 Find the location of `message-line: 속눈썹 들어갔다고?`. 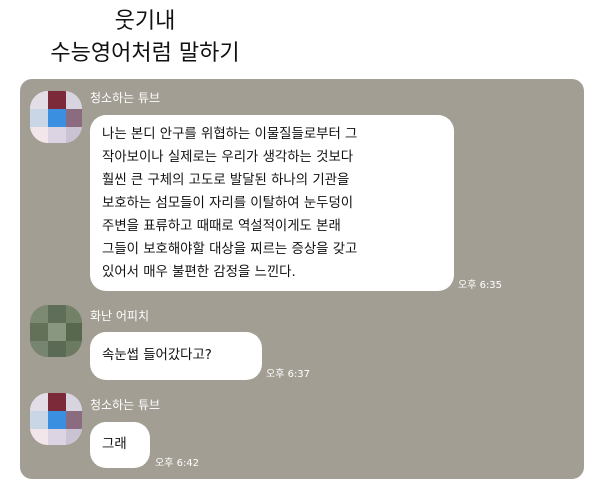

message-line: 속눈썹 들어갔다고? is located at coordinates (157, 355).